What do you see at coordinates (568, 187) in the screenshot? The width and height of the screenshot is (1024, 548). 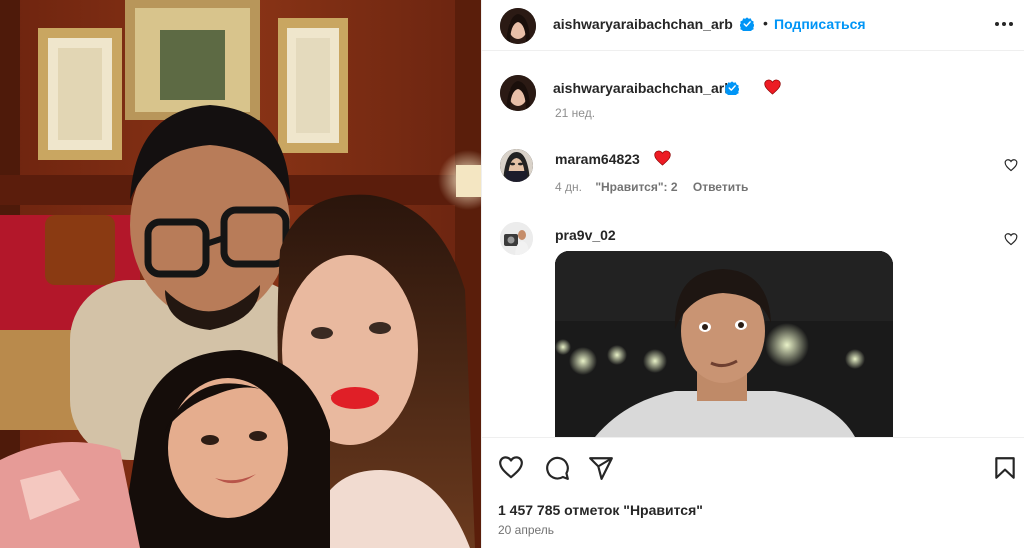 I see `comment-timestamp: 4 дн.` at bounding box center [568, 187].